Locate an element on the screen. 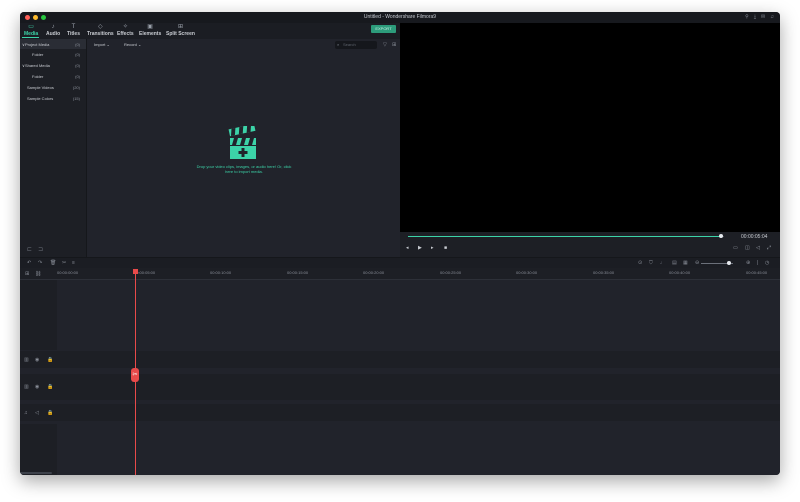 The width and height of the screenshot is (800, 502). microphone-icon: ♩ is located at coordinates (662, 263).